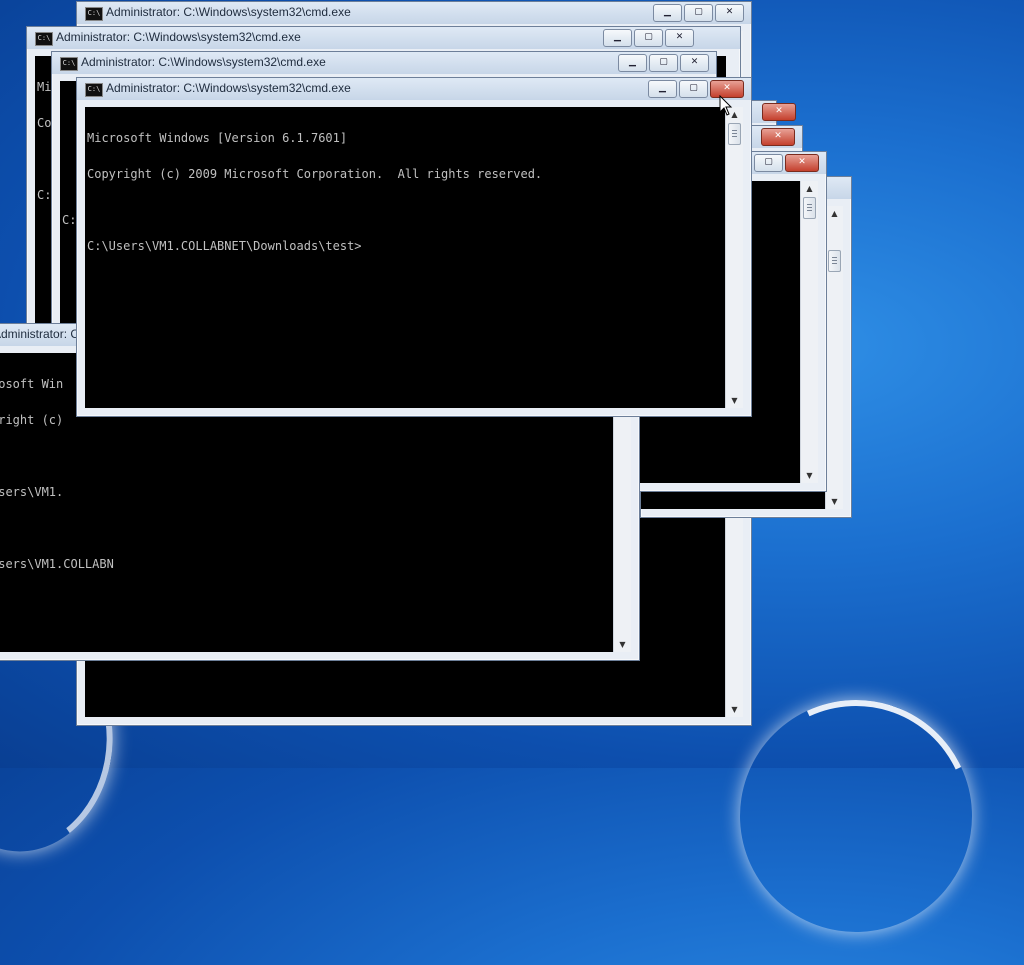  What do you see at coordinates (57, 564) in the screenshot?
I see `console-line: Users\VM1.COLLABN` at bounding box center [57, 564].